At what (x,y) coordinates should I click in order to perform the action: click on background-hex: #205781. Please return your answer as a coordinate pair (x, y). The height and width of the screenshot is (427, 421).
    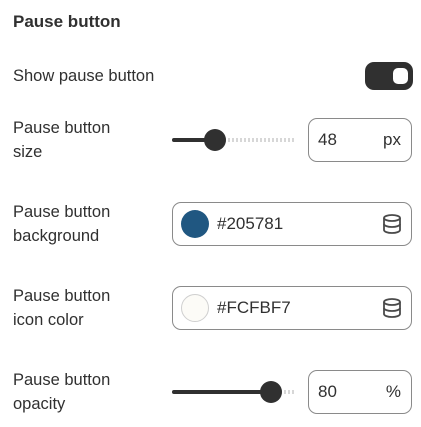
    Looking at the image, I should click on (250, 223).